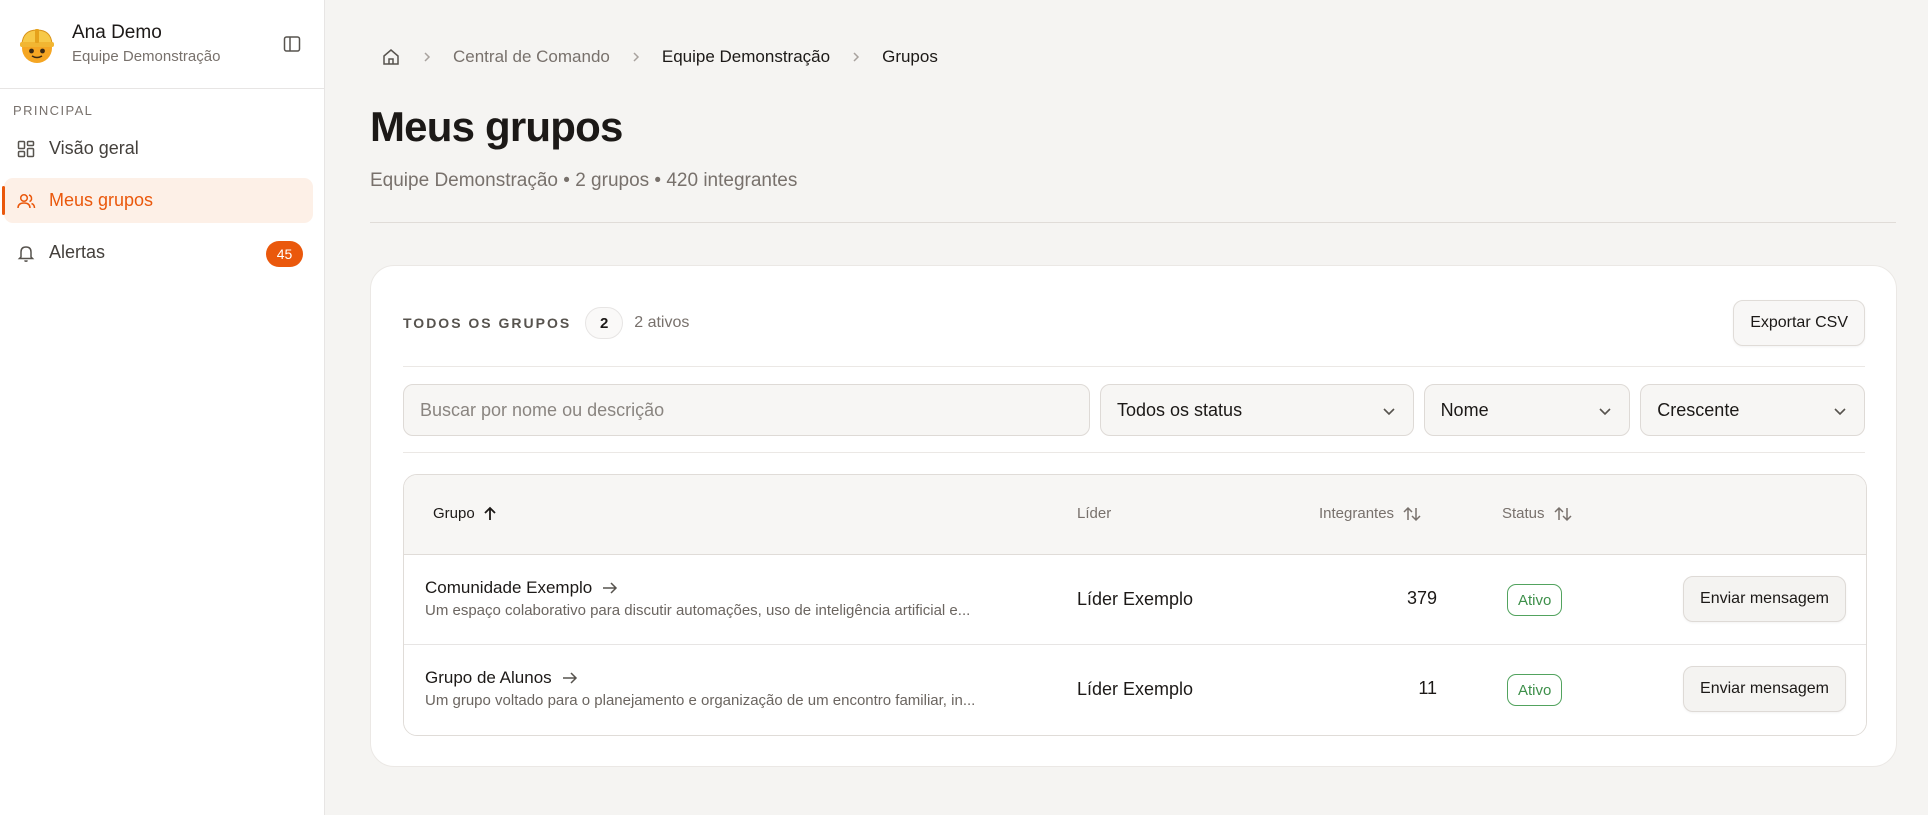  I want to click on group-name-link: Grupo de Alunos, so click(735, 678).